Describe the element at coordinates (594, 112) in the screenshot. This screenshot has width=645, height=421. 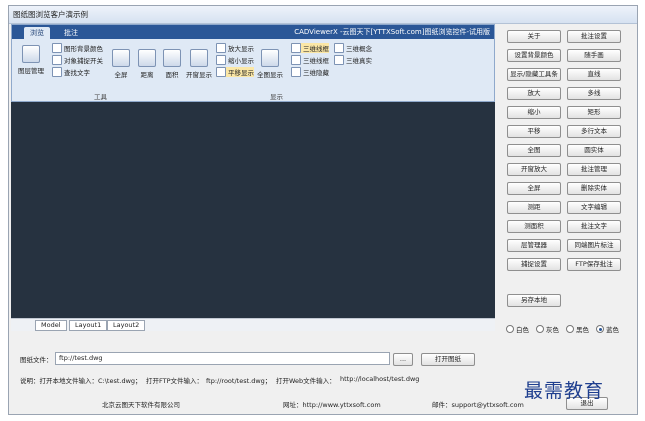
I see `rectangle-button: 矩形` at that location.